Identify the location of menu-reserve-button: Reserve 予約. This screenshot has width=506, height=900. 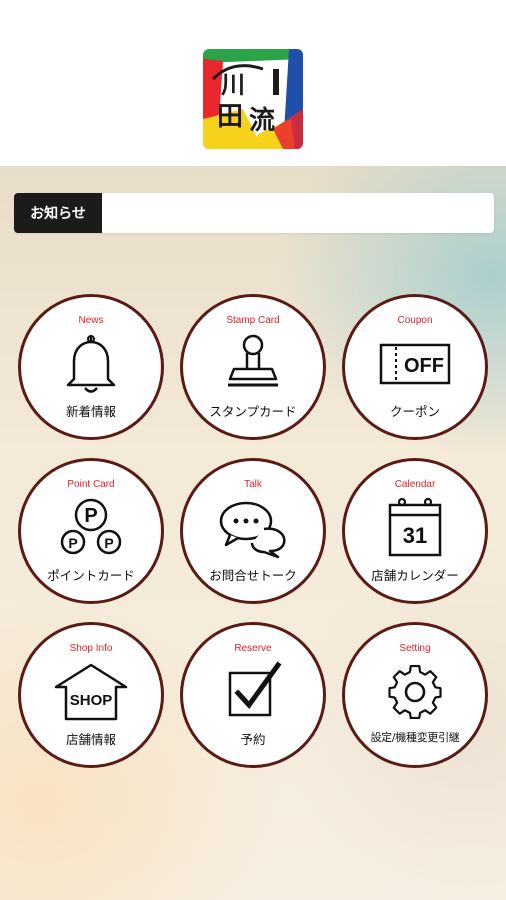
(253, 695).